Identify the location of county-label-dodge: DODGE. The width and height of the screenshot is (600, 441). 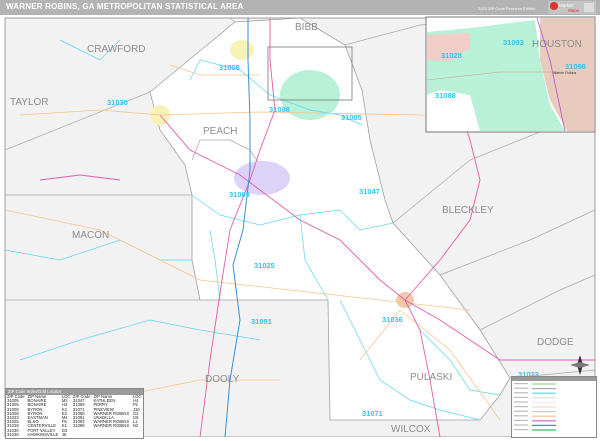
(555, 342).